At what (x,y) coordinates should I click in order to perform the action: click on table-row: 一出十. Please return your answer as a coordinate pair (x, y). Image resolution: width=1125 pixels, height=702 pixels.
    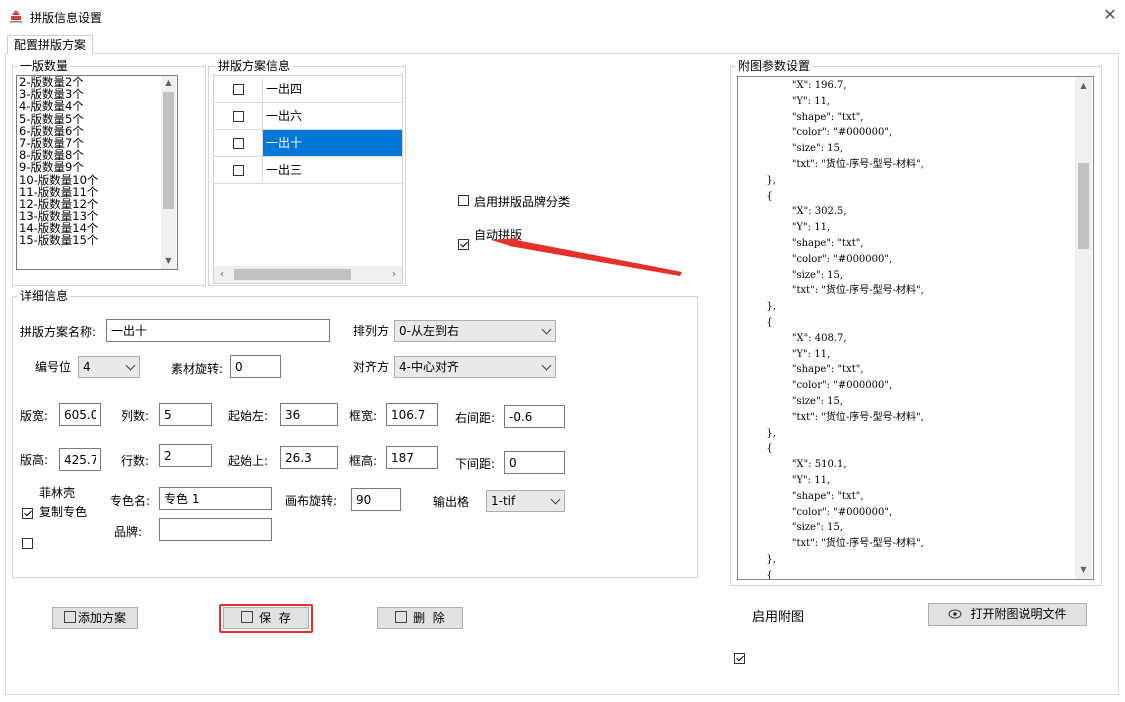
    Looking at the image, I should click on (308, 143).